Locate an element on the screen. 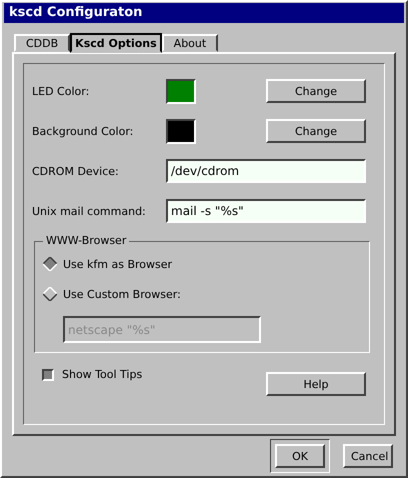 The width and height of the screenshot is (408, 478). tab: CDDB is located at coordinates (42, 43).